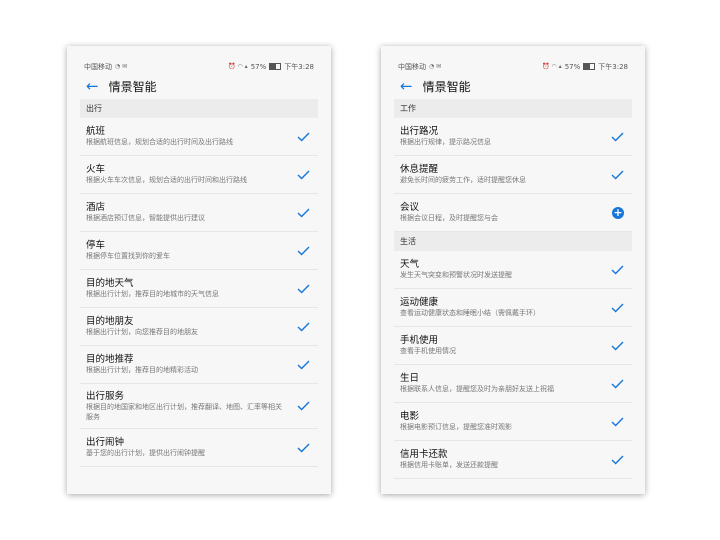 The height and width of the screenshot is (540, 720). What do you see at coordinates (513, 241) in the screenshot?
I see `section-header-life: 生活` at bounding box center [513, 241].